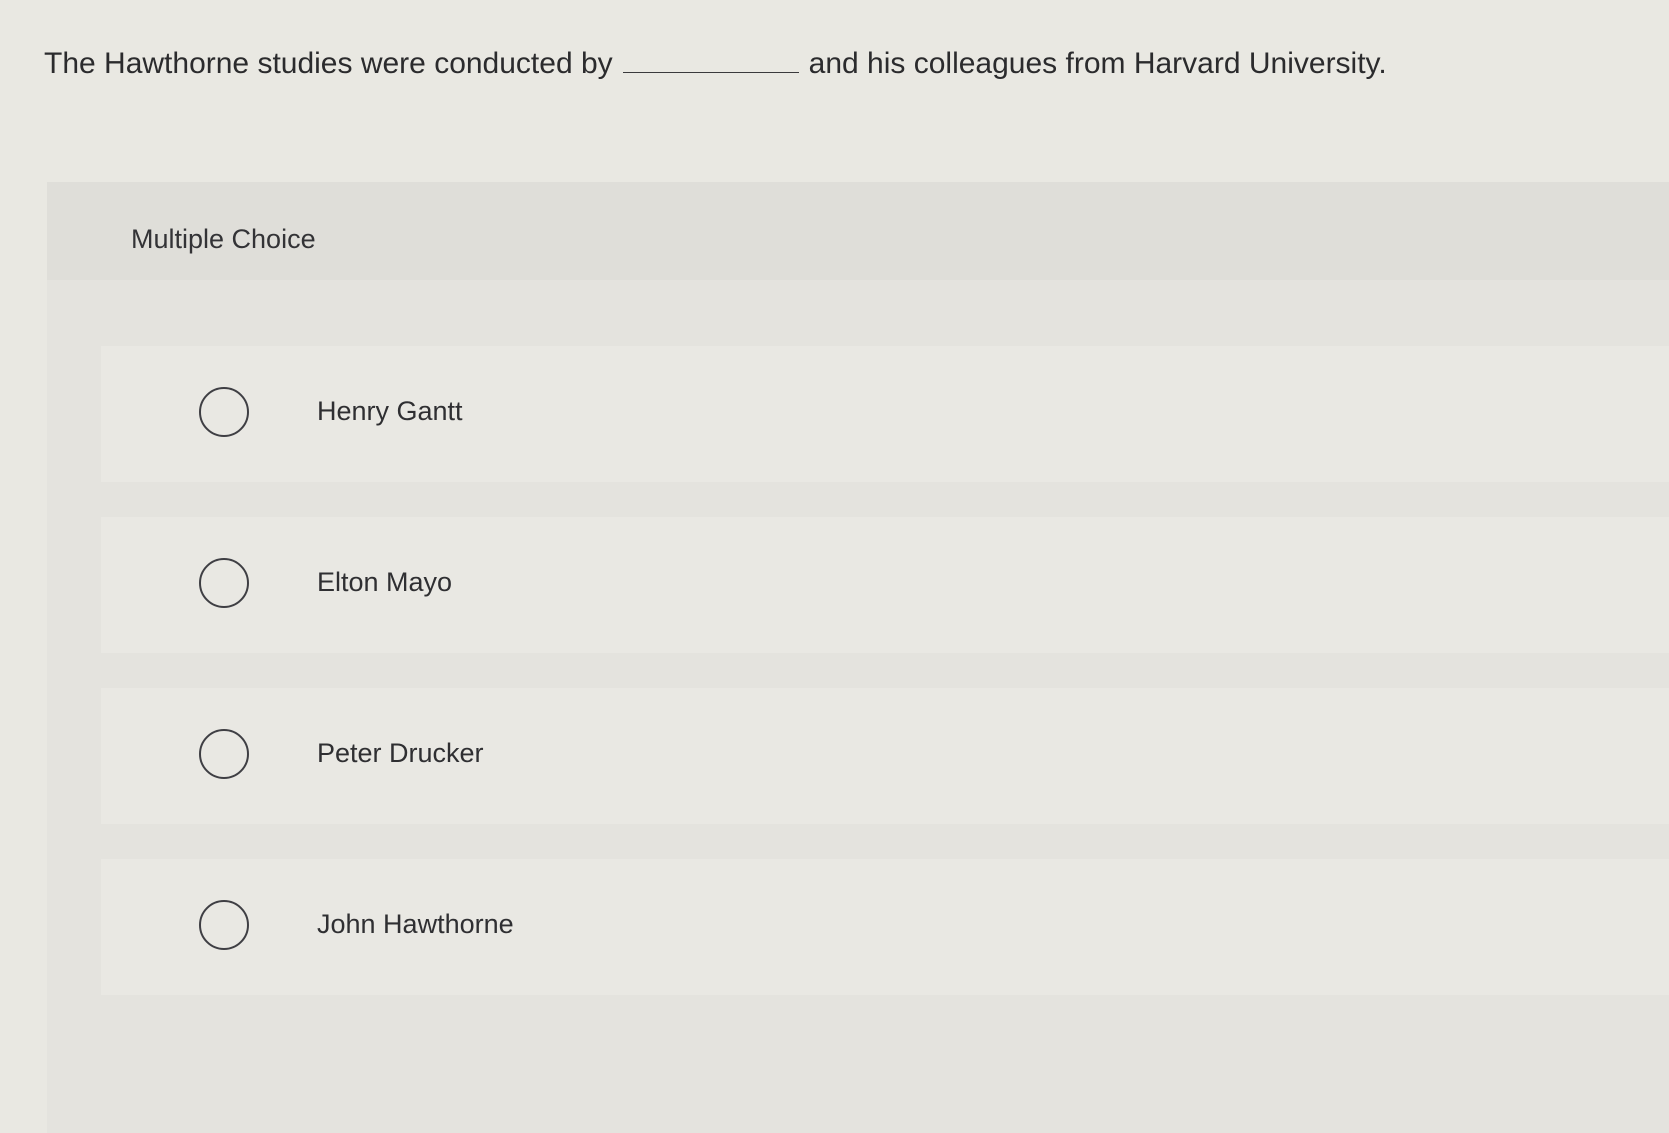 The width and height of the screenshot is (1669, 1133). What do you see at coordinates (885, 414) in the screenshot?
I see `answer-option-henry-gantt: Henry Gantt` at bounding box center [885, 414].